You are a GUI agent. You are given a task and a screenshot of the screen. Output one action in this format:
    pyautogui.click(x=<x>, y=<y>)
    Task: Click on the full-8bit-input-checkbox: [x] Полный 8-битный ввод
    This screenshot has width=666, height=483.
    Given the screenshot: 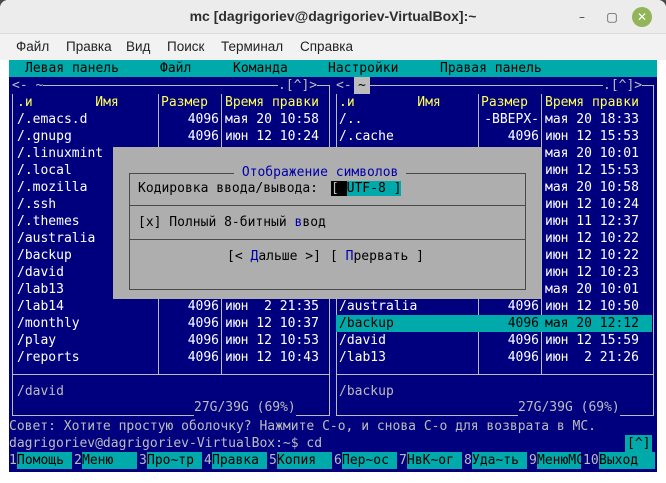 What is the action you would take?
    pyautogui.click(x=232, y=222)
    